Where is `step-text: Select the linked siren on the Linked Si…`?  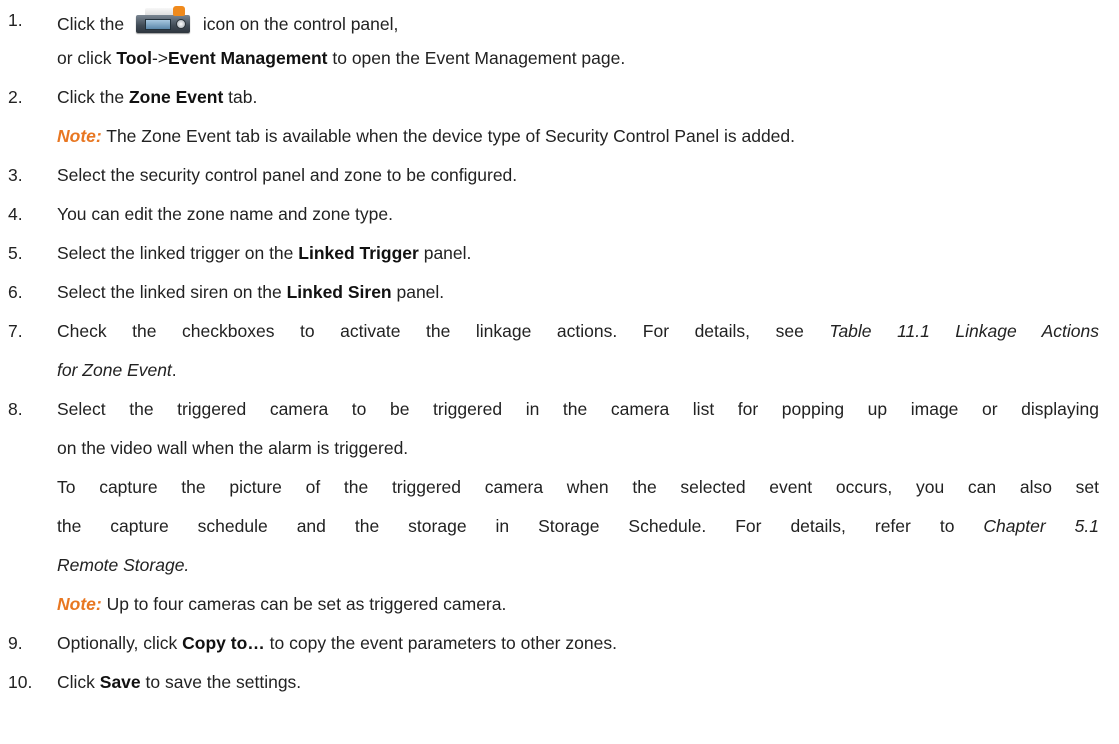
step-text: Select the linked siren on the Linked Si… is located at coordinates (251, 292).